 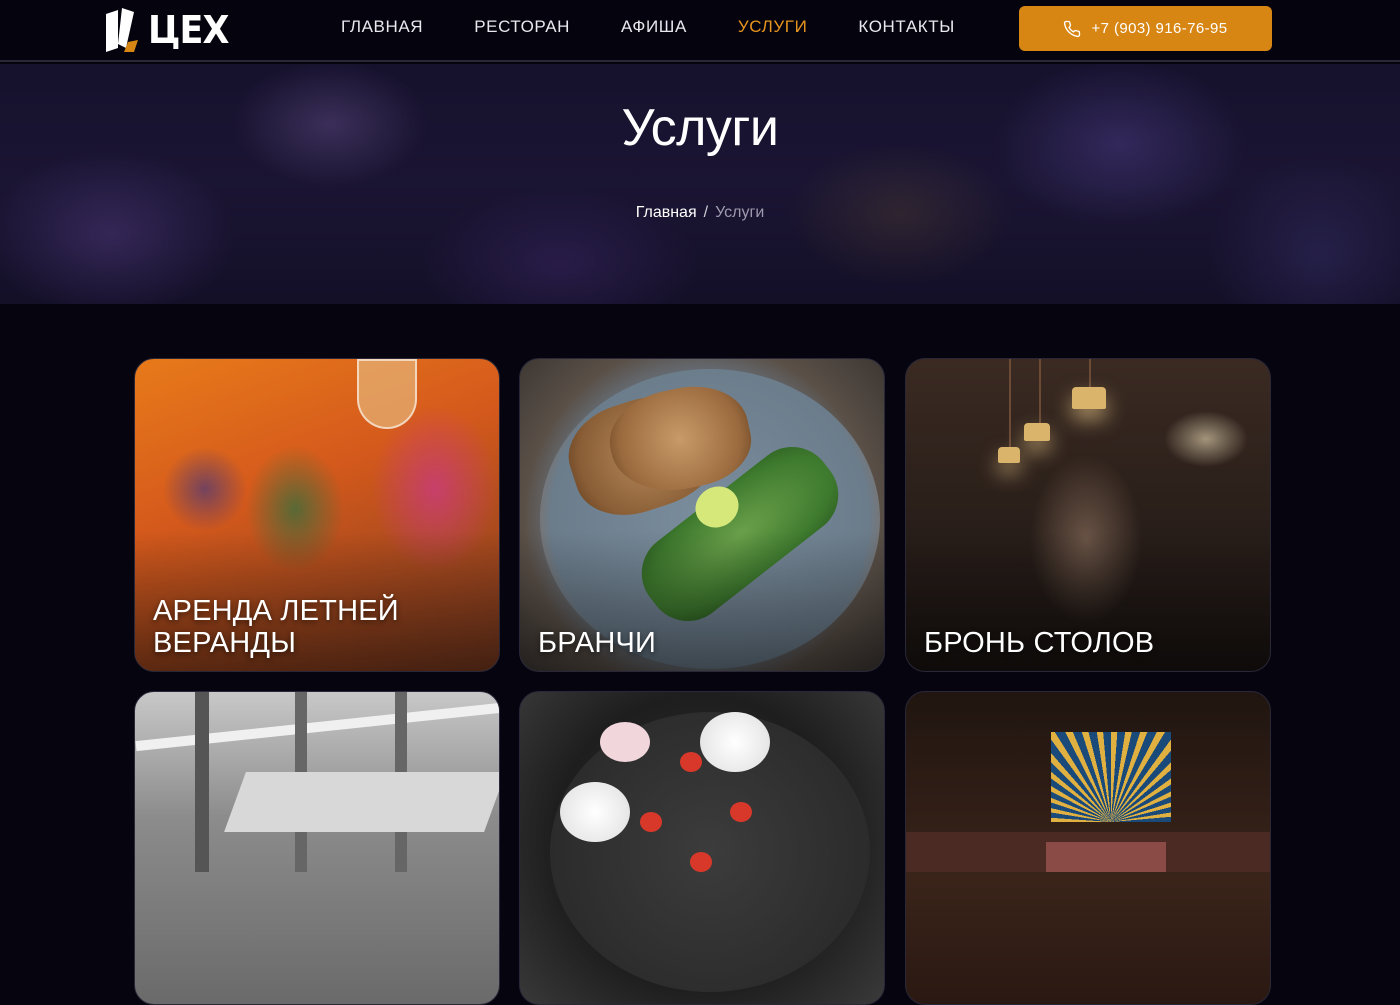 What do you see at coordinates (666, 212) in the screenshot?
I see `breadcrumb-home: Главная` at bounding box center [666, 212].